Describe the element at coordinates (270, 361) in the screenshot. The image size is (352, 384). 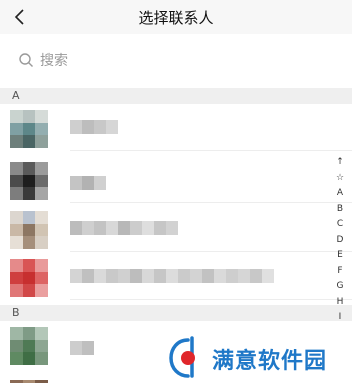
I see `watermark-text: 满意软件园` at that location.